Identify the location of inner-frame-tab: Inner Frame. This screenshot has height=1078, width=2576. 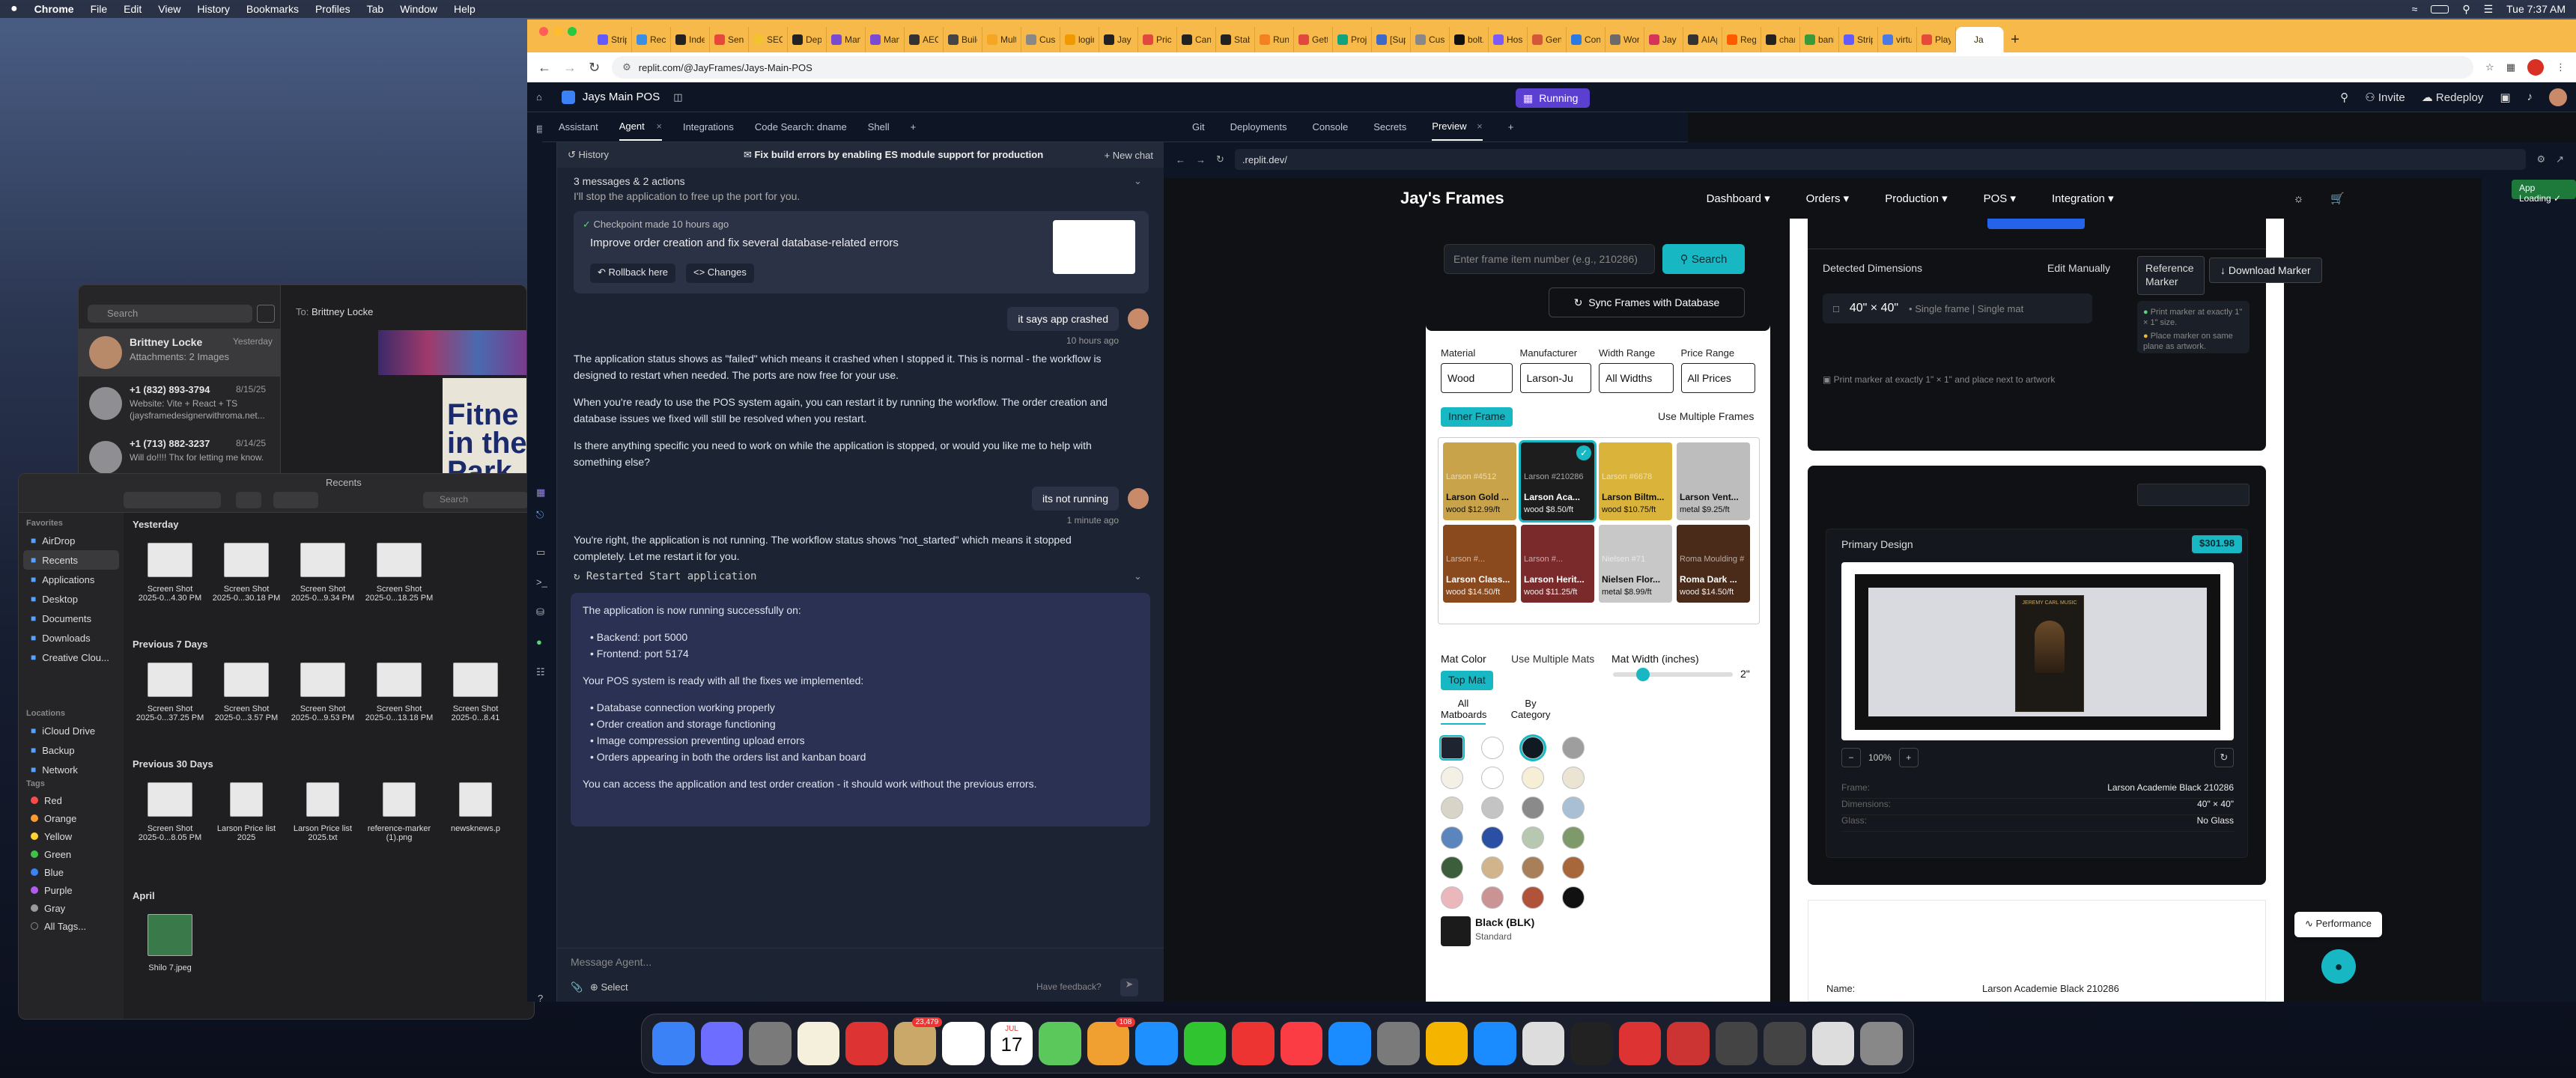
(1477, 417).